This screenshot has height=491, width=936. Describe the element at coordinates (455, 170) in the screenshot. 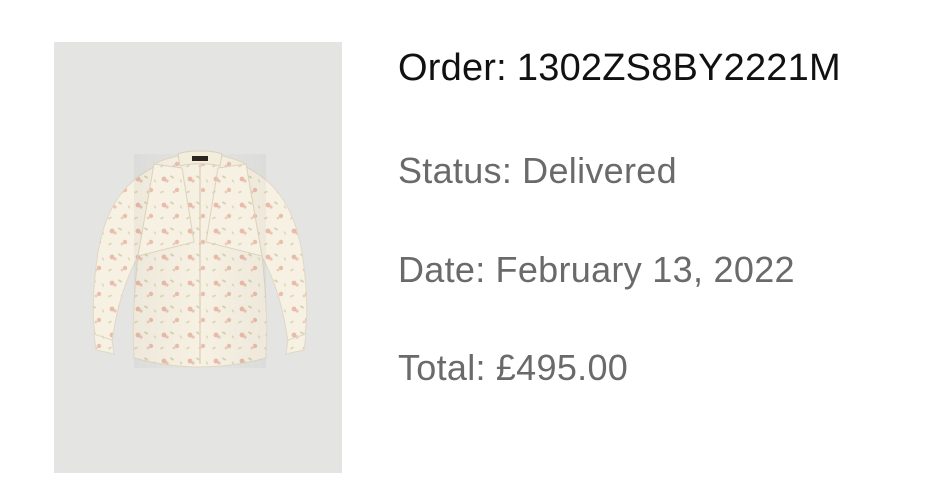

I see `status-label: Status:` at that location.